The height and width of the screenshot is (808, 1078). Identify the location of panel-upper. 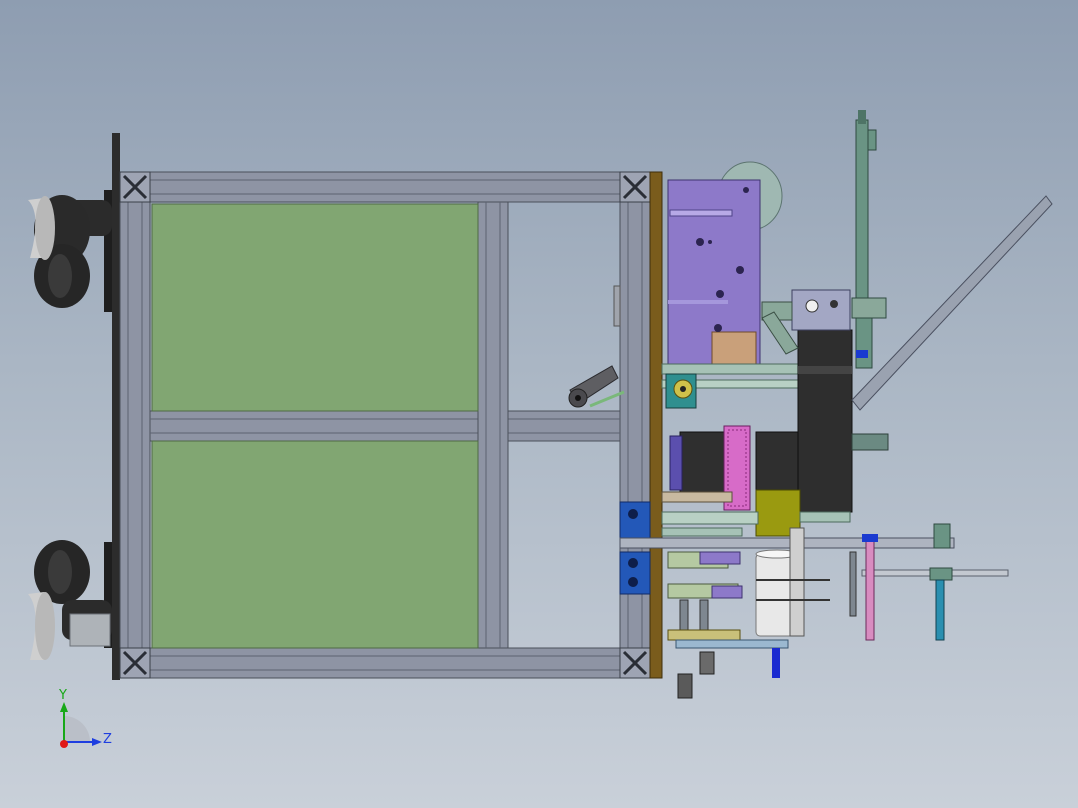
(315, 307).